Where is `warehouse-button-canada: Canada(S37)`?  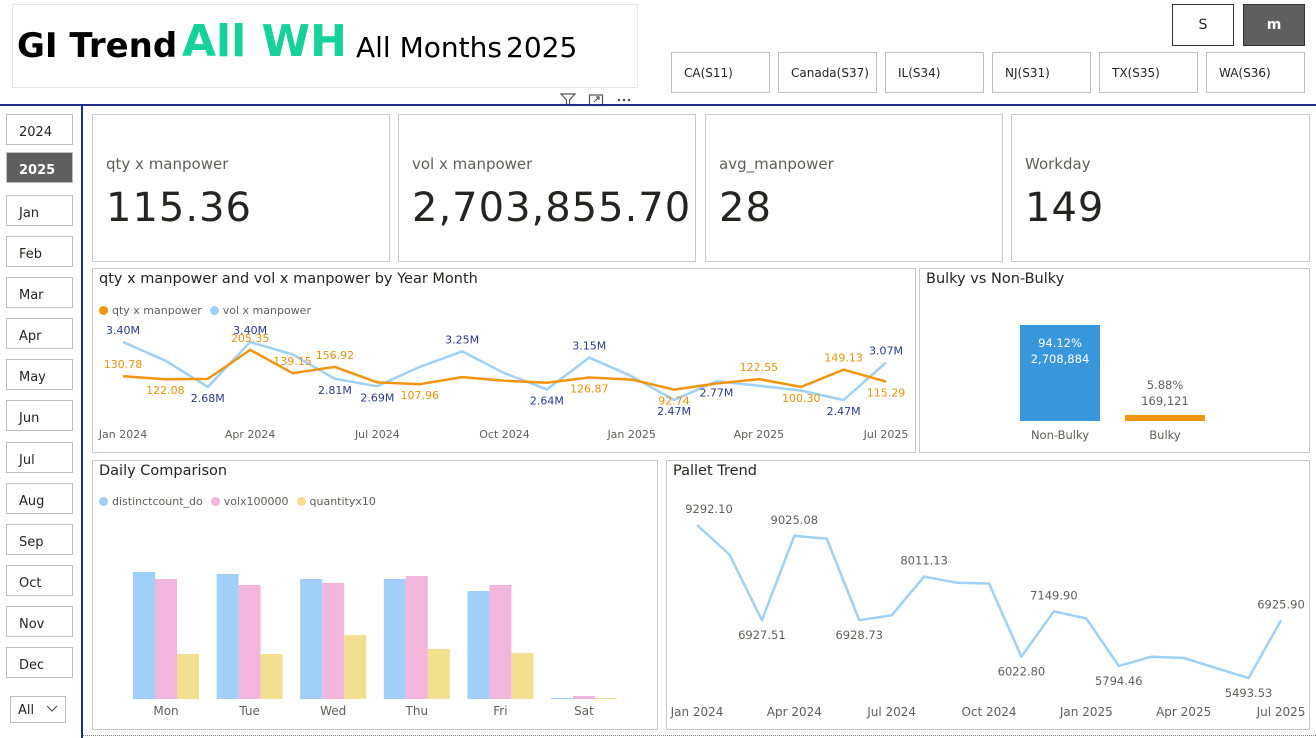 warehouse-button-canada: Canada(S37) is located at coordinates (827, 72).